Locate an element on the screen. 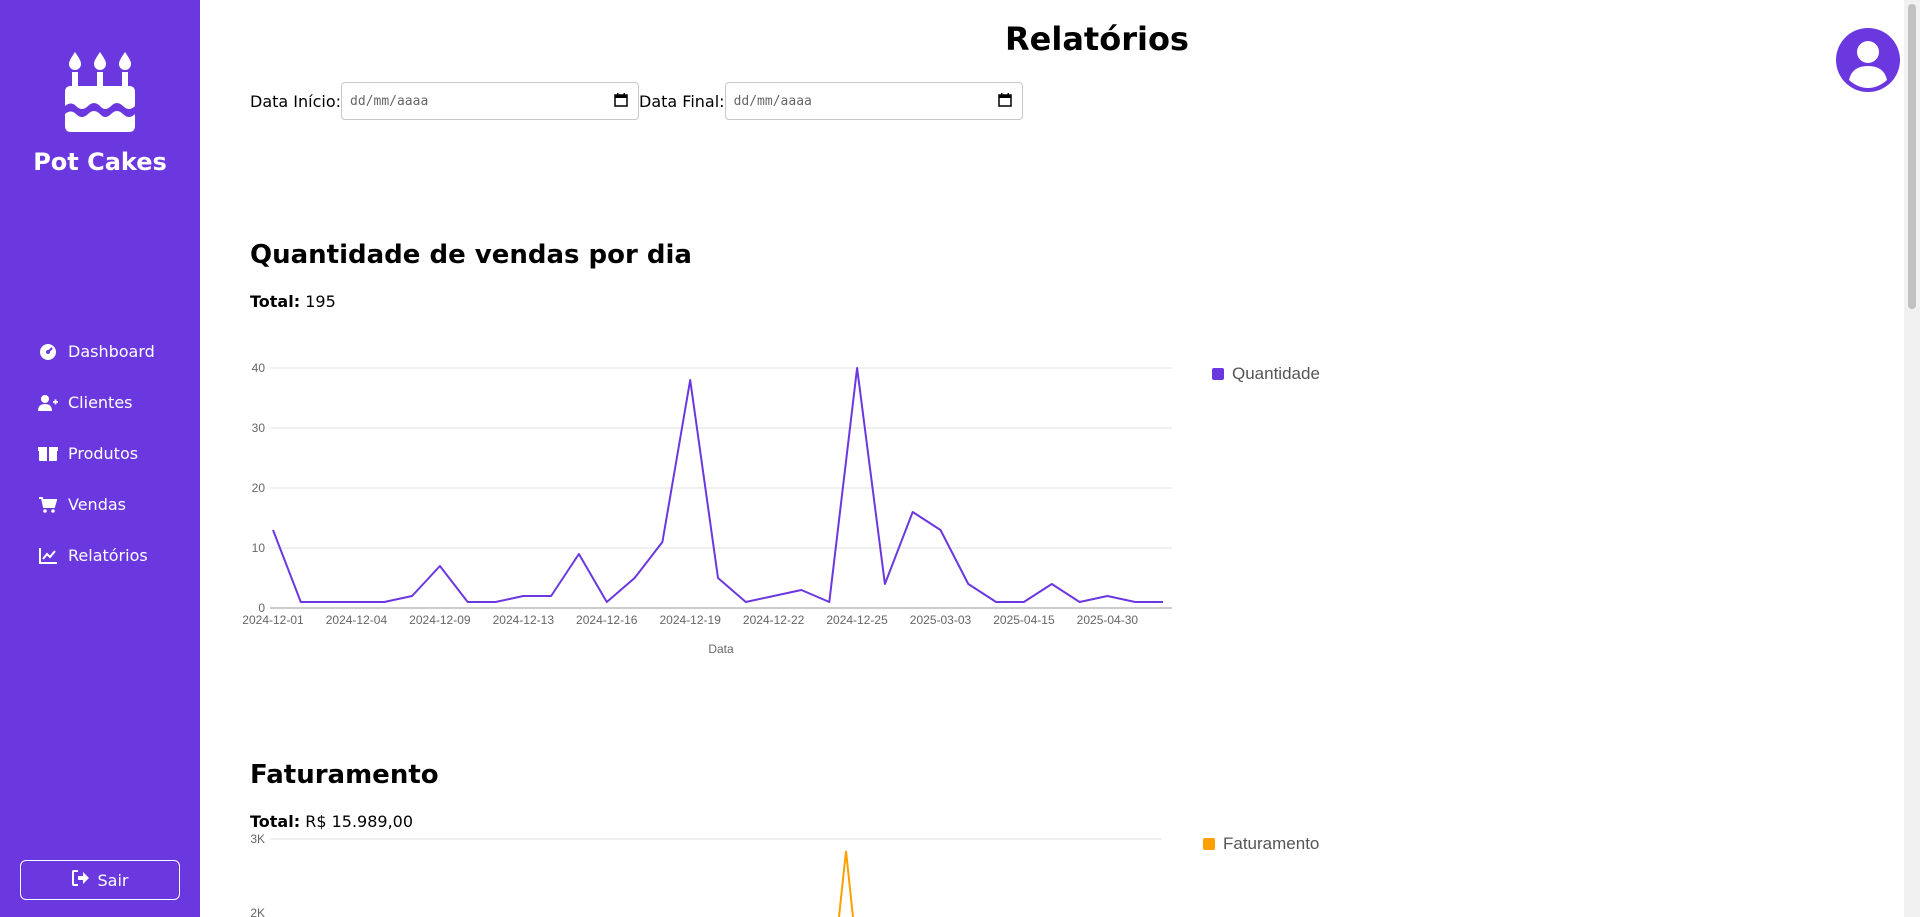 This screenshot has width=1920, height=917. sidebar-item-label: Vendas is located at coordinates (97, 504).